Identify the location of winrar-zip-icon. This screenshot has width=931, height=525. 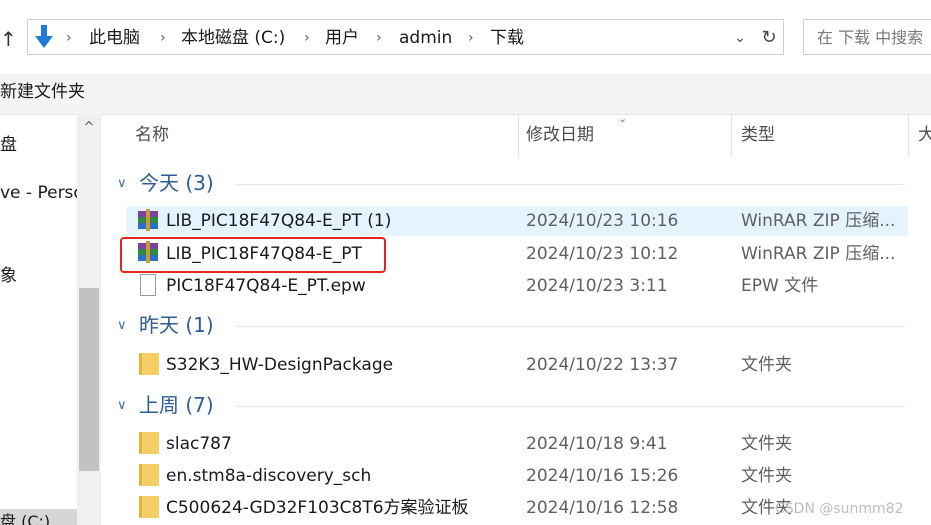
(148, 220).